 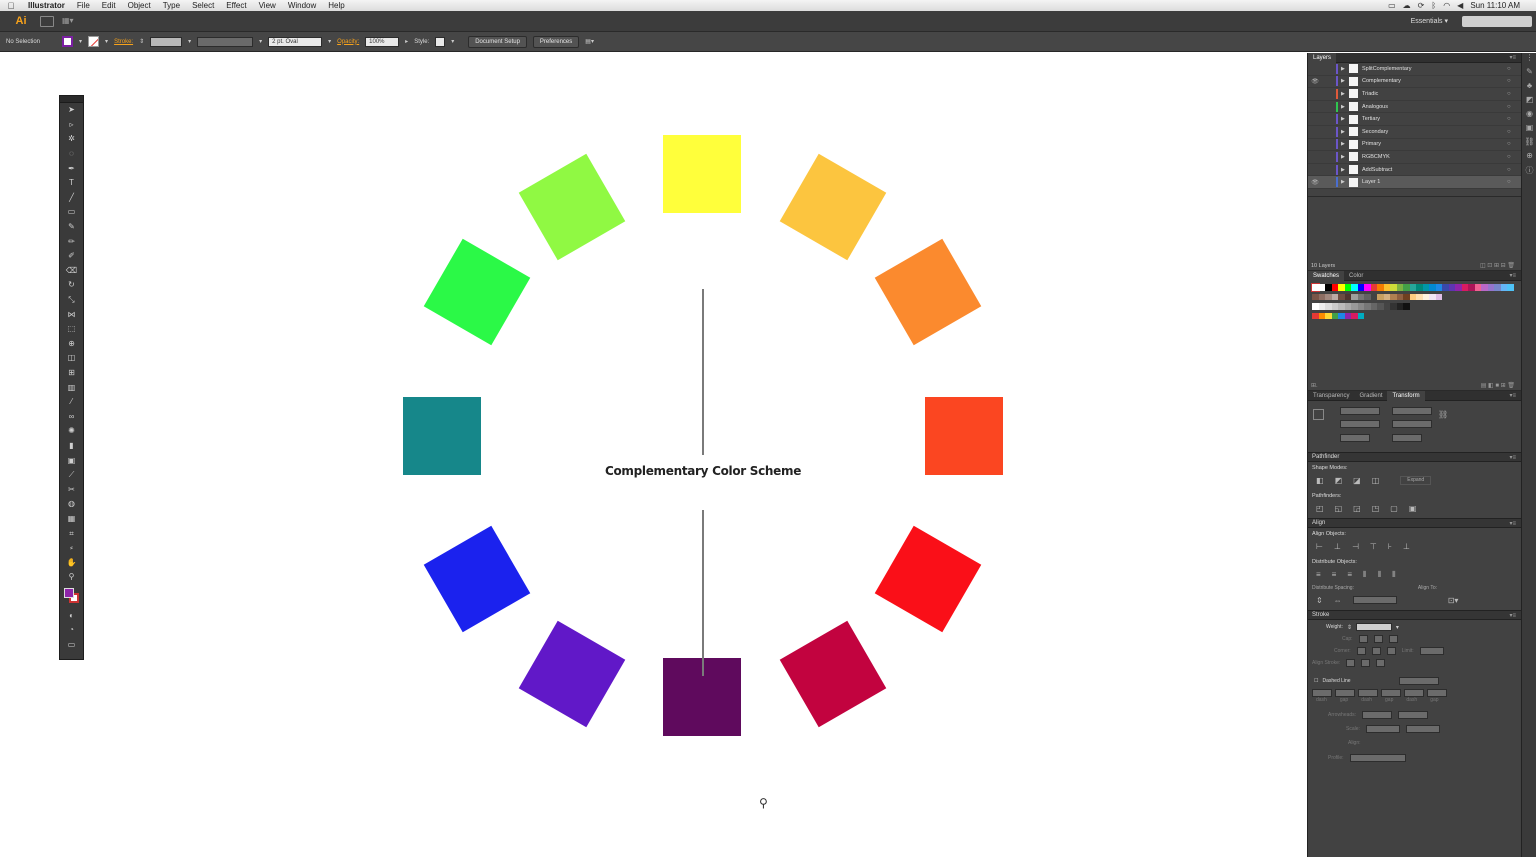 What do you see at coordinates (71, 446) in the screenshot?
I see `column-graph-tool-icon: ▮` at bounding box center [71, 446].